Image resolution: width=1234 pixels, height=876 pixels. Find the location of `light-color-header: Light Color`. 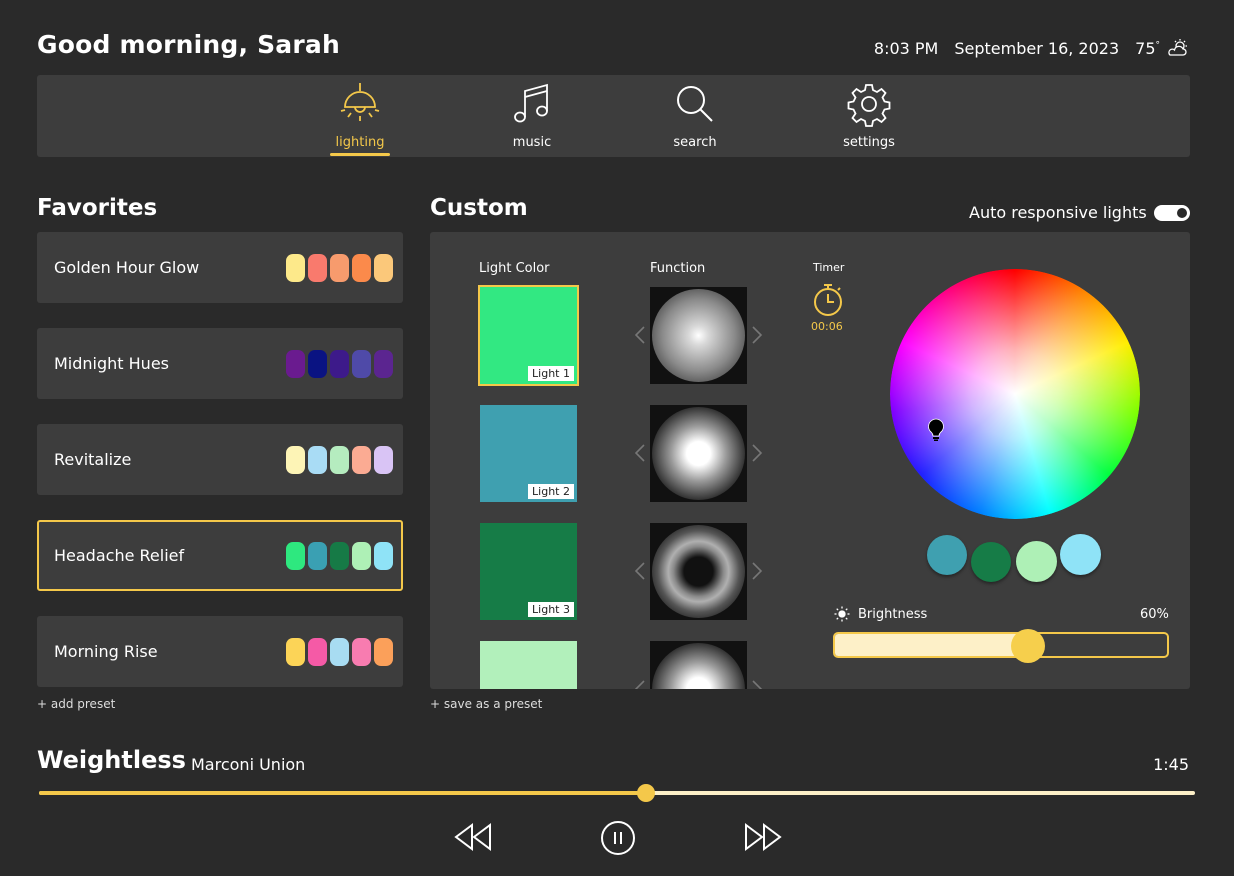

light-color-header: Light Color is located at coordinates (514, 268).